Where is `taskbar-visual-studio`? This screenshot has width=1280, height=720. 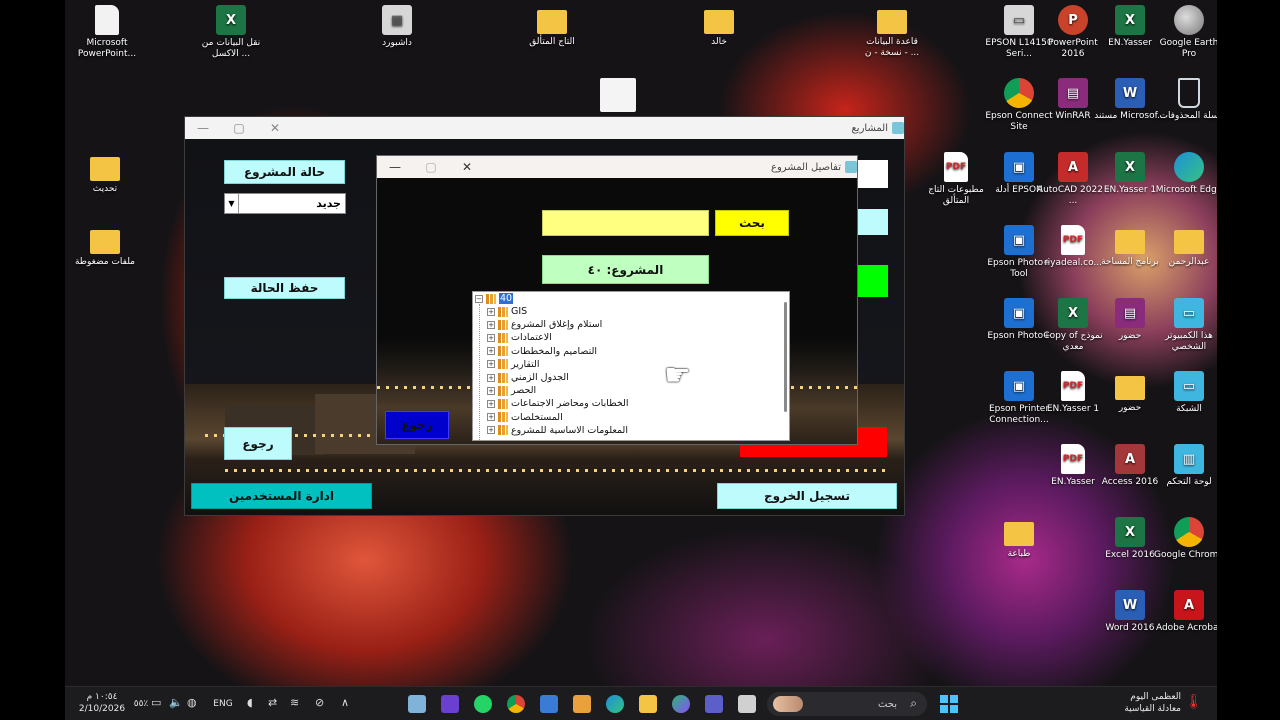 taskbar-visual-studio is located at coordinates (450, 704).